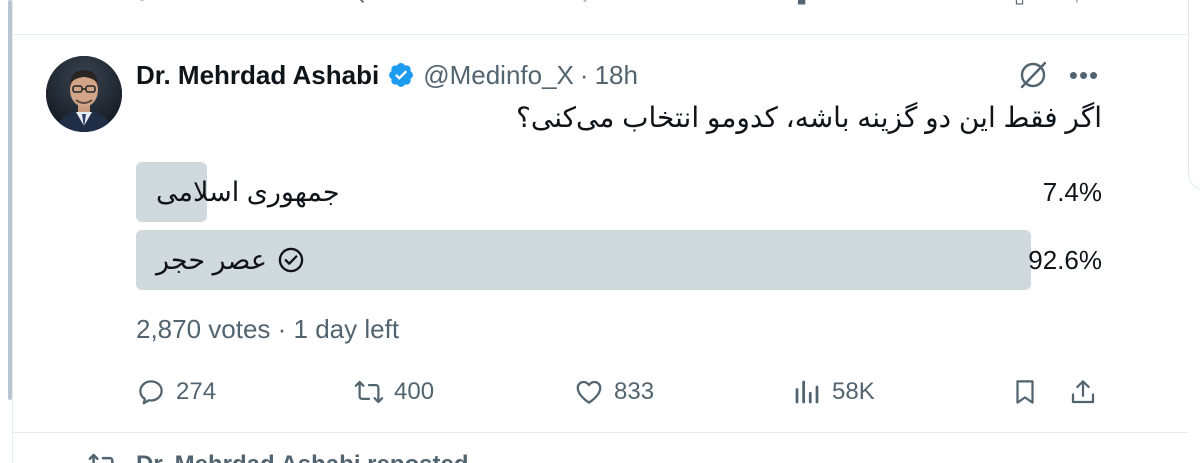 Image resolution: width=1200 pixels, height=463 pixels. I want to click on tweet-time: 18h, so click(616, 75).